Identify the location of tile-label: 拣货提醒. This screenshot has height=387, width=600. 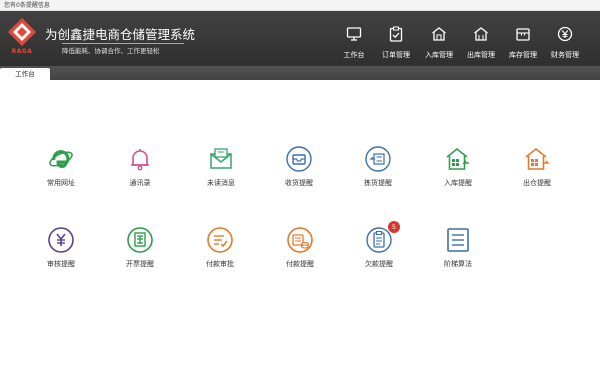
(378, 183).